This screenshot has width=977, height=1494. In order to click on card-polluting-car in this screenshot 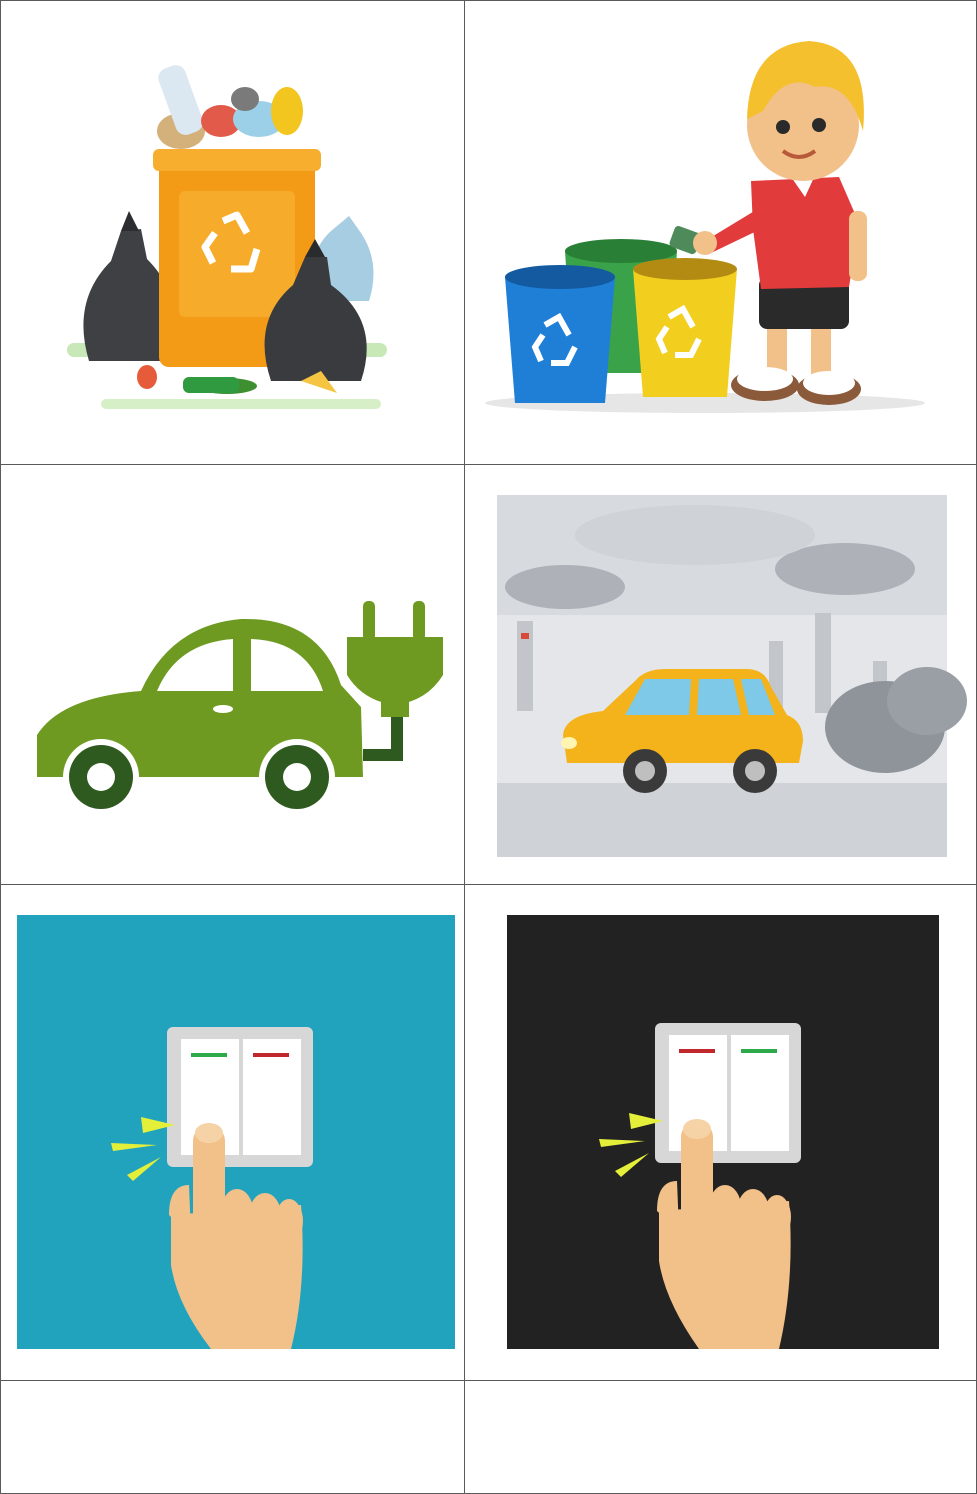, I will do `click(720, 675)`.